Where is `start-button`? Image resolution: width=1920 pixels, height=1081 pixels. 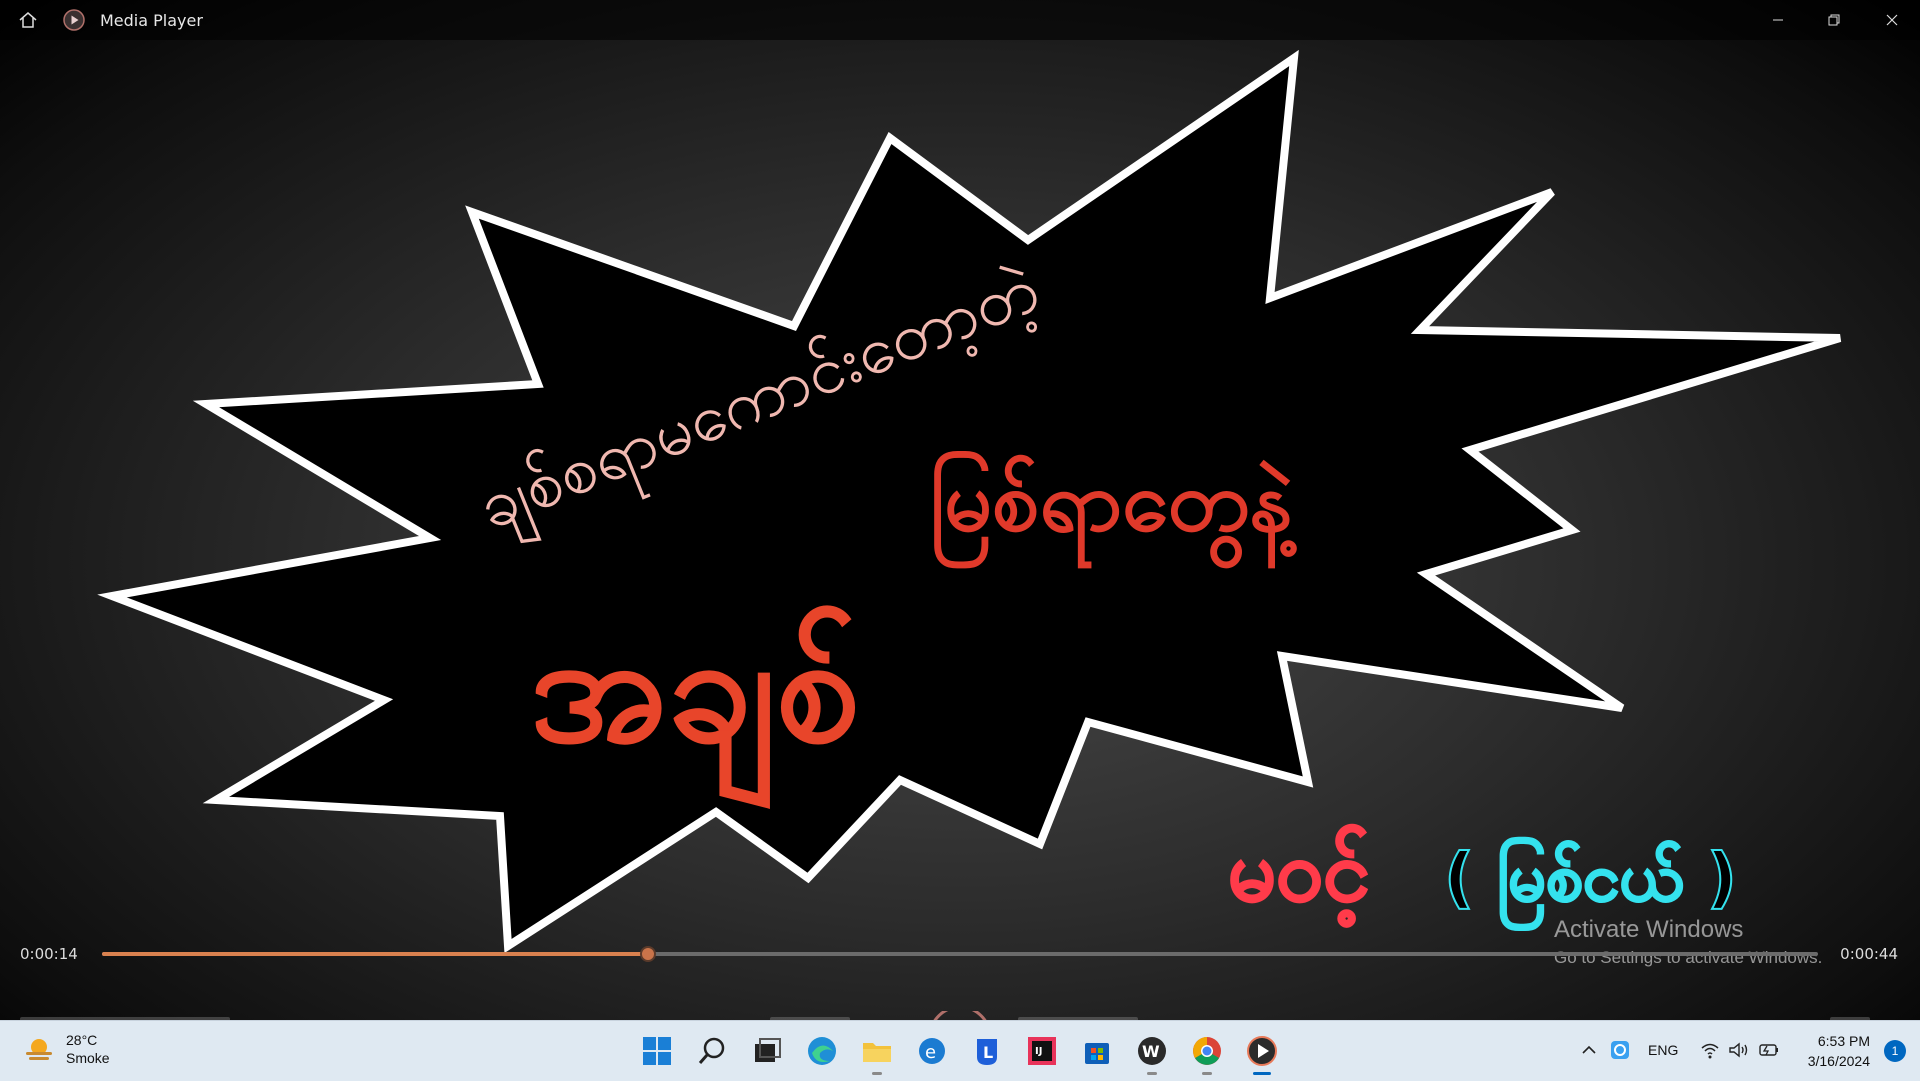
start-button is located at coordinates (657, 1051).